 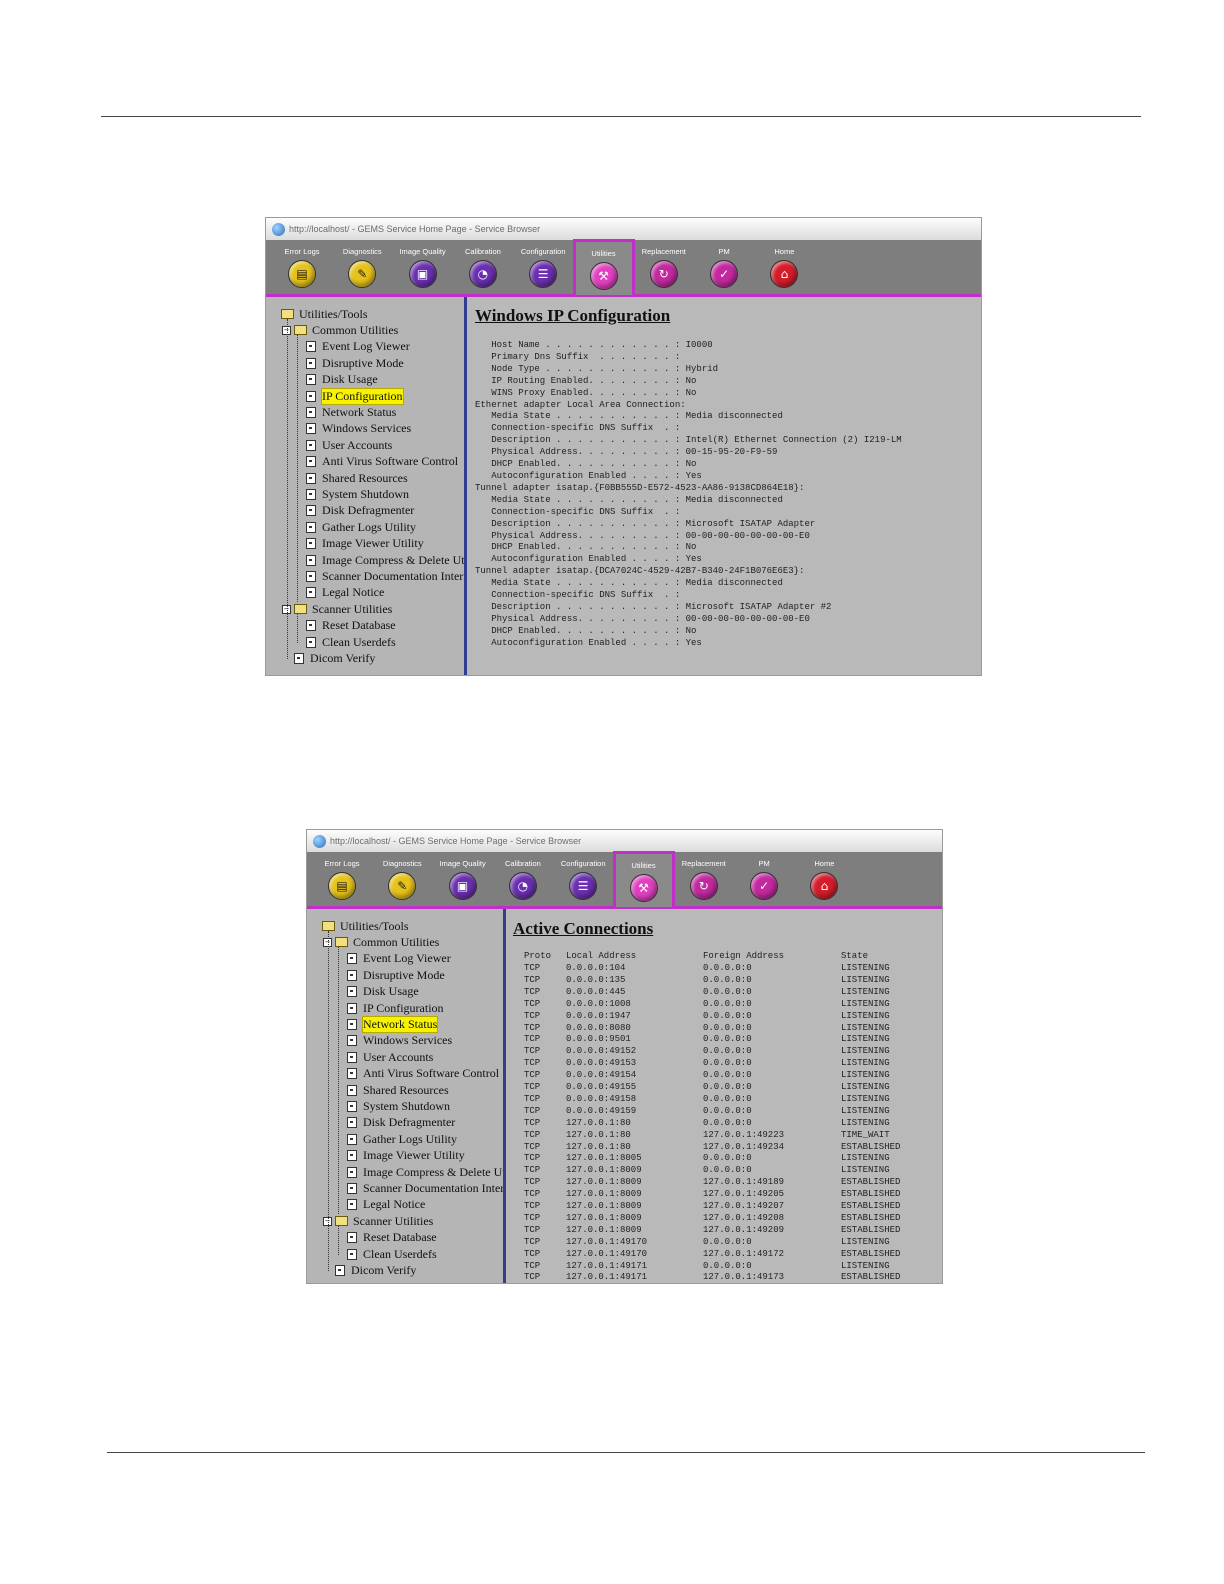 I want to click on folder-icon, so click(x=341, y=942).